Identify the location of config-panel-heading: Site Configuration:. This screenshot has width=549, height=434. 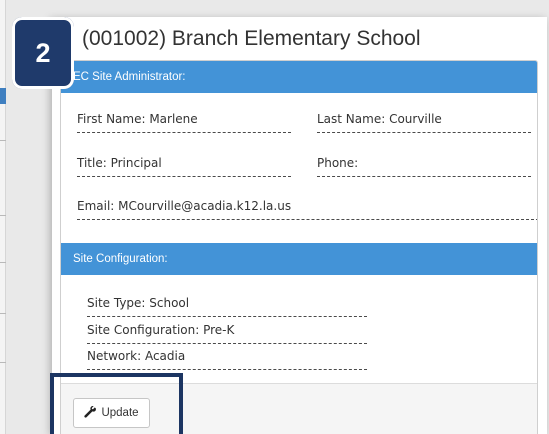
(299, 259).